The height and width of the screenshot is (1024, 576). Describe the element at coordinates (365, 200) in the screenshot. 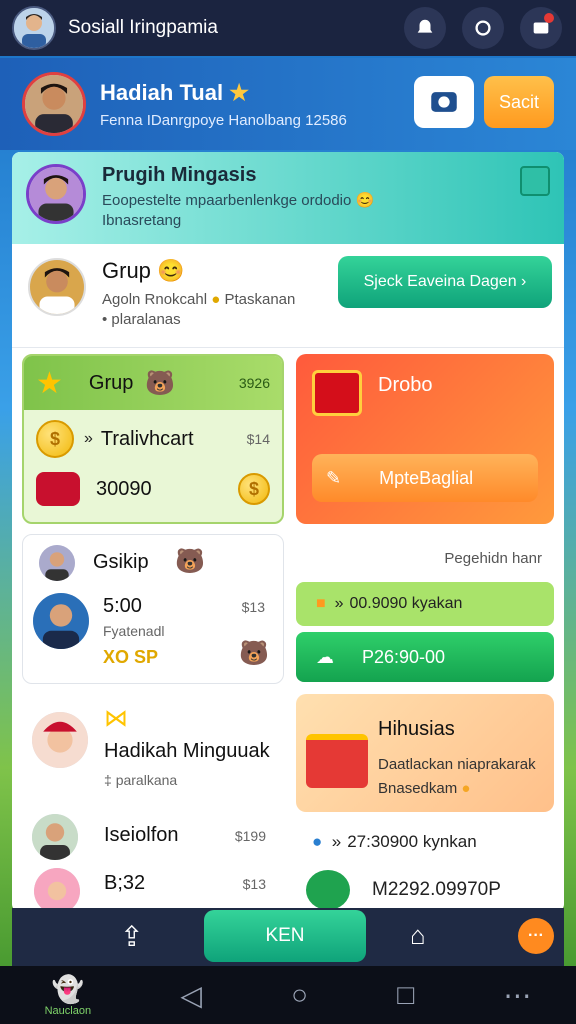

I see `smile-icon: 😊` at that location.